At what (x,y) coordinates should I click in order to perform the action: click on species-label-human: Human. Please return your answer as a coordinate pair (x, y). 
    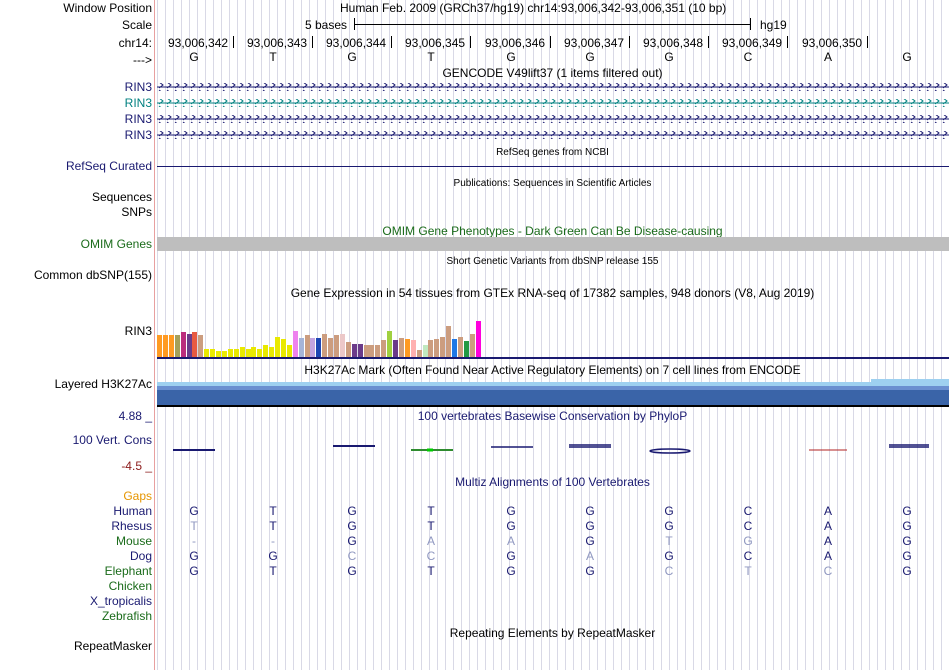
    Looking at the image, I should click on (132, 511).